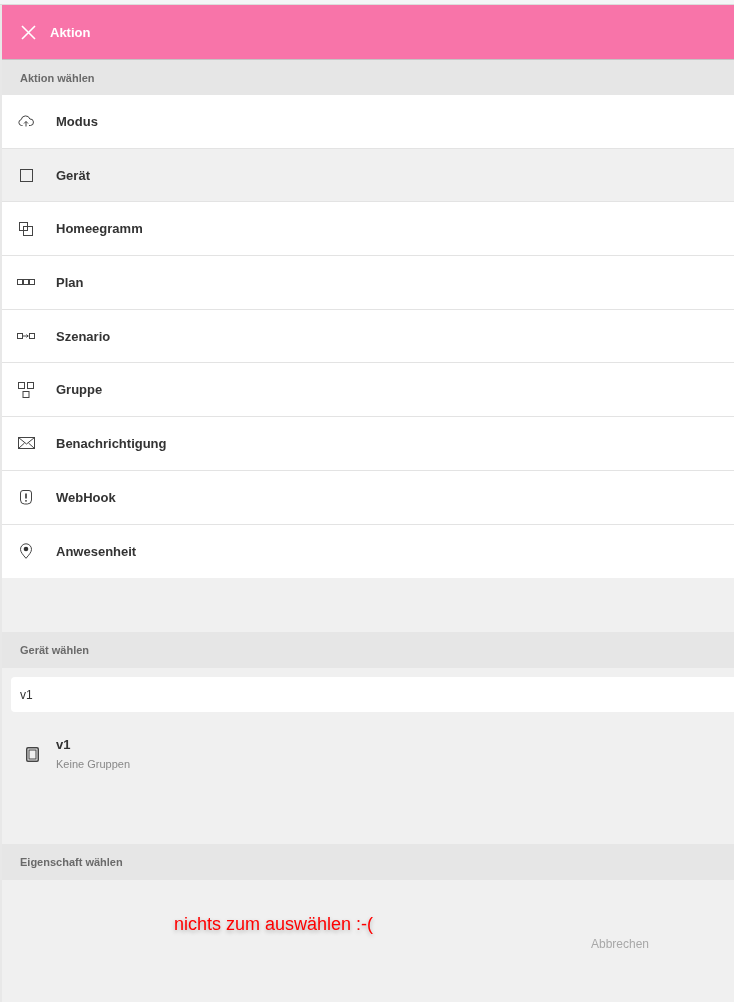 Image resolution: width=734 pixels, height=1002 pixels. I want to click on action-item: Homeegramm, so click(368, 229).